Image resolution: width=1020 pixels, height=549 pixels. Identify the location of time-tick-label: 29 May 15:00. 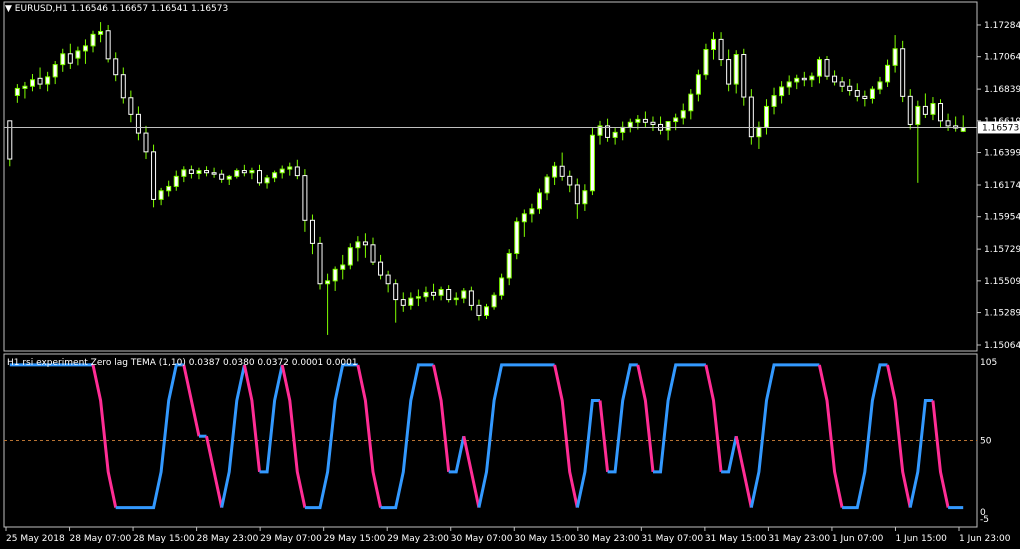
(355, 539).